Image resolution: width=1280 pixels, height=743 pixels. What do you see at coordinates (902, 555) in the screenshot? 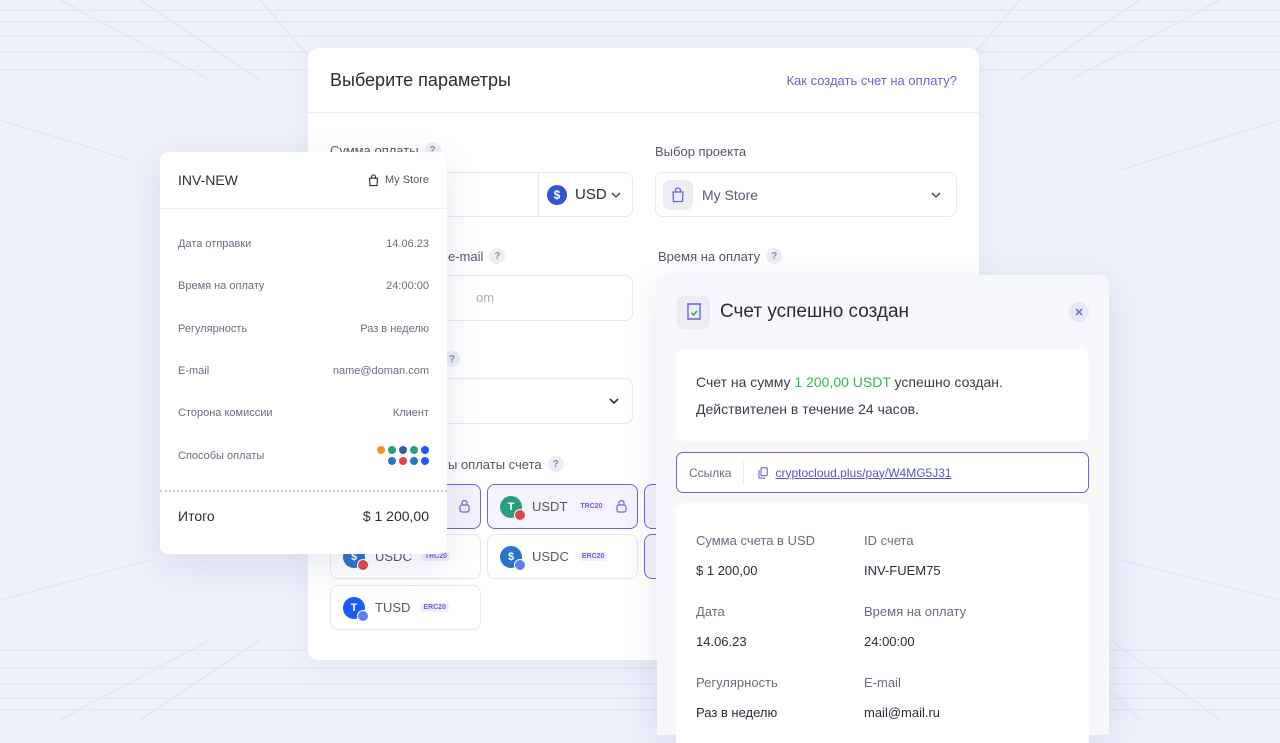
I see `detail-invoice-id: ID счета INV-FUEM75` at bounding box center [902, 555].